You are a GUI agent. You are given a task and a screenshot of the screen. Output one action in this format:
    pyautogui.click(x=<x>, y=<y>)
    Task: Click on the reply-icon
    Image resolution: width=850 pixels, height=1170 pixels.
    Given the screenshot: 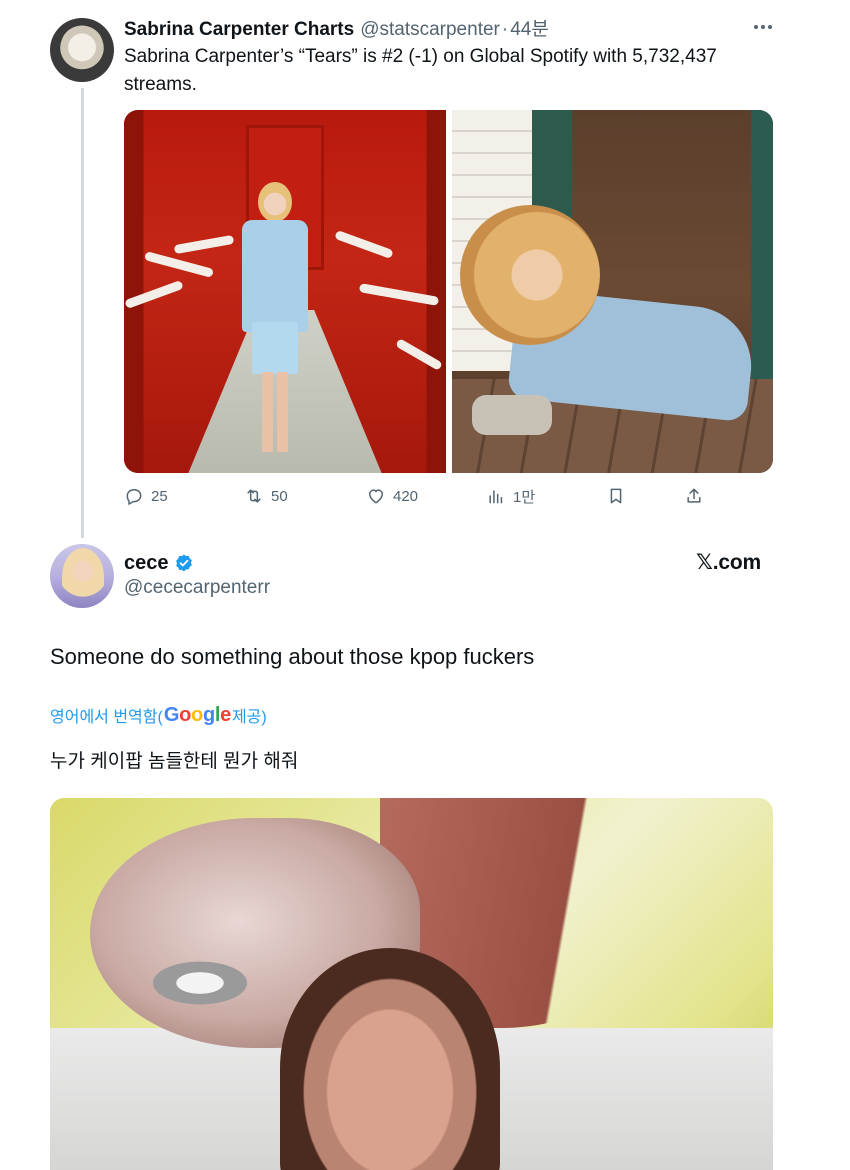 What is the action you would take?
    pyautogui.click(x=134, y=497)
    